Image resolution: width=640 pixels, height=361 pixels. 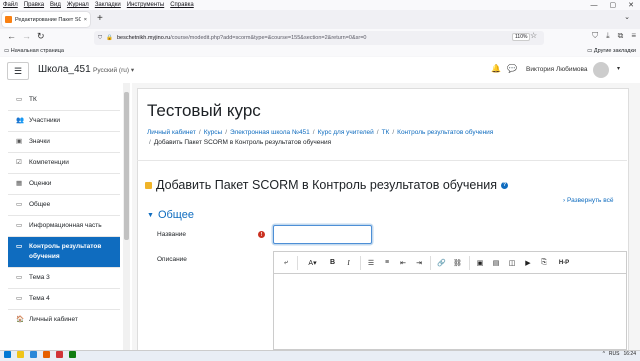 I want to click on ordered-list-icon: ≡, so click(x=387, y=263).